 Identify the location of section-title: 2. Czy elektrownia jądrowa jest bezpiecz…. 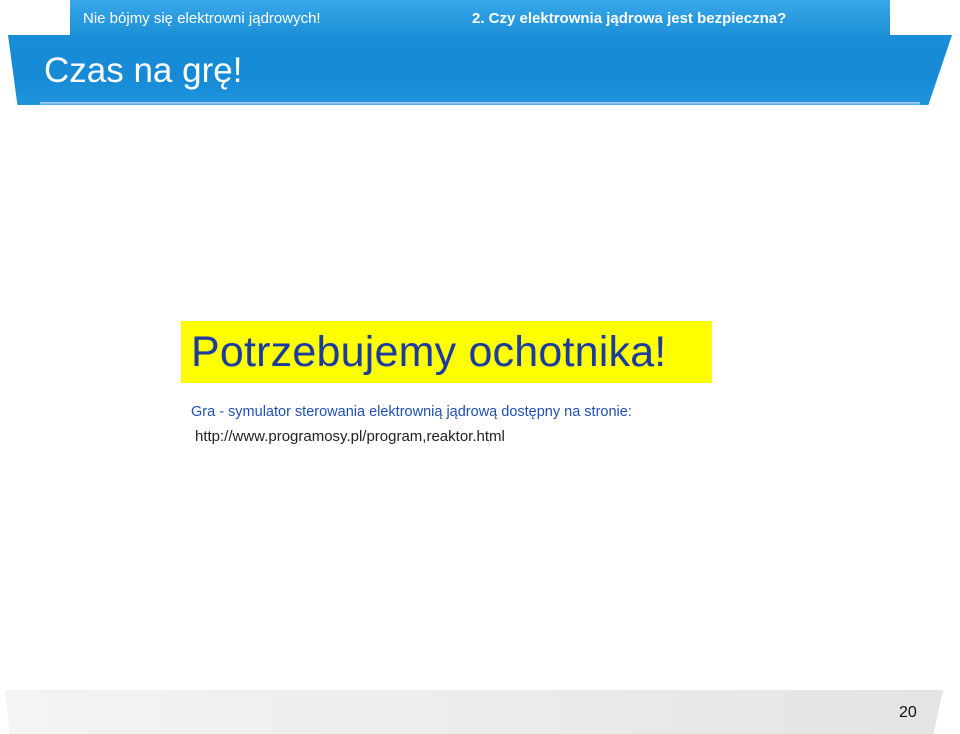
(629, 18).